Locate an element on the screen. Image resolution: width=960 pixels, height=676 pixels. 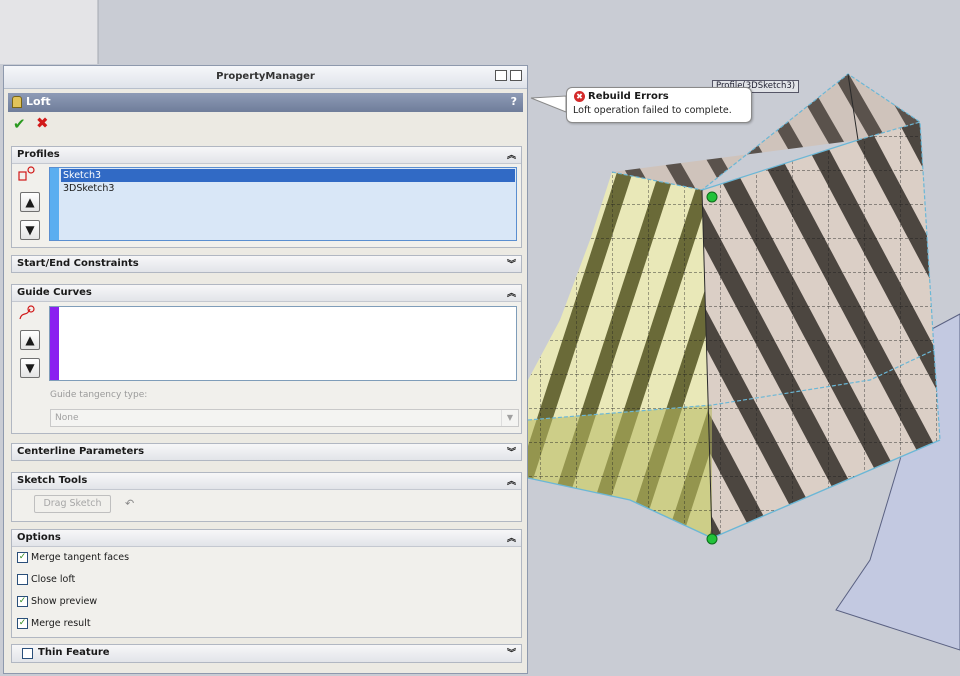
move-guide-down-button: ▼ is located at coordinates (30, 368).